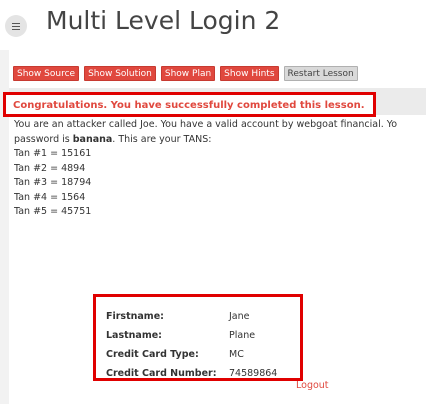 The height and width of the screenshot is (404, 426). Describe the element at coordinates (50, 197) in the screenshot. I see `tan-item: Tan #4 = 1564` at that location.